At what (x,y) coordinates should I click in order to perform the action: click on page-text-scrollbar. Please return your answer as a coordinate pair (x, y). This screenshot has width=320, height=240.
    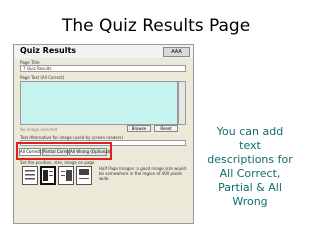
    Looking at the image, I should click on (182, 103).